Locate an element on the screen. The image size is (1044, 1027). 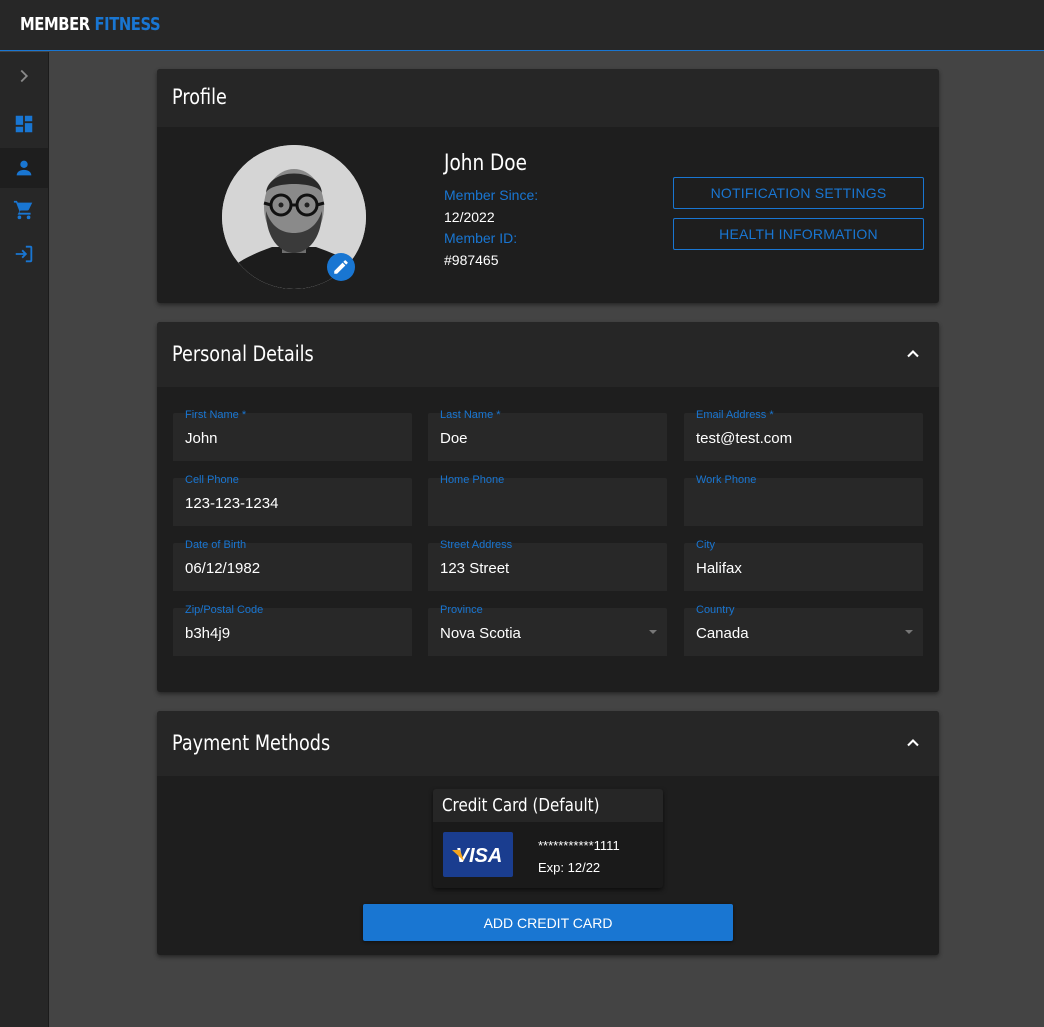
street-address-field: Street Address 123 Street is located at coordinates (547, 565).